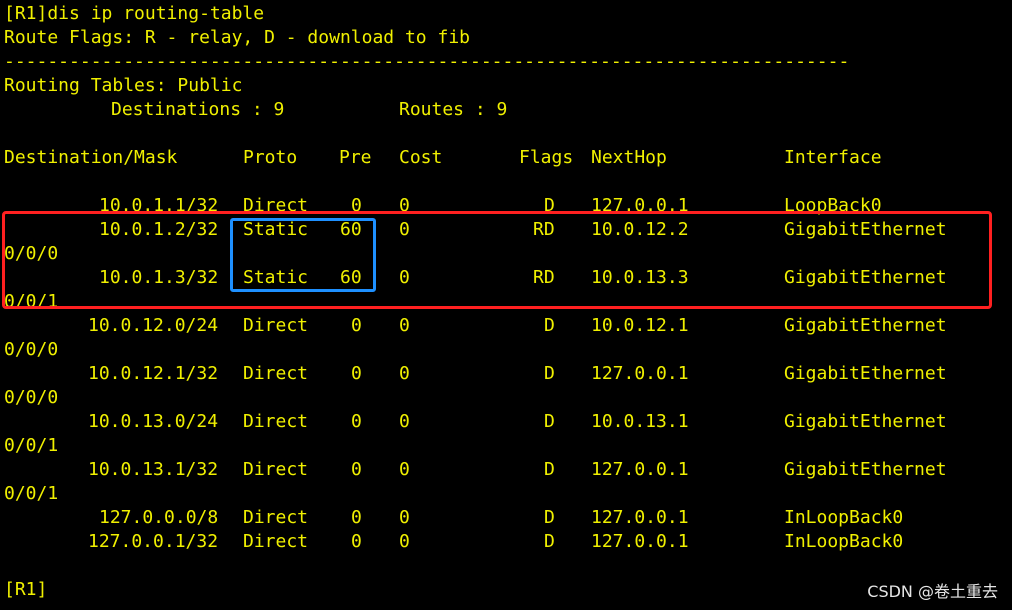 This screenshot has height=610, width=1012. Describe the element at coordinates (640, 325) in the screenshot. I see `cell-nexthop: 10.0.12.1` at that location.